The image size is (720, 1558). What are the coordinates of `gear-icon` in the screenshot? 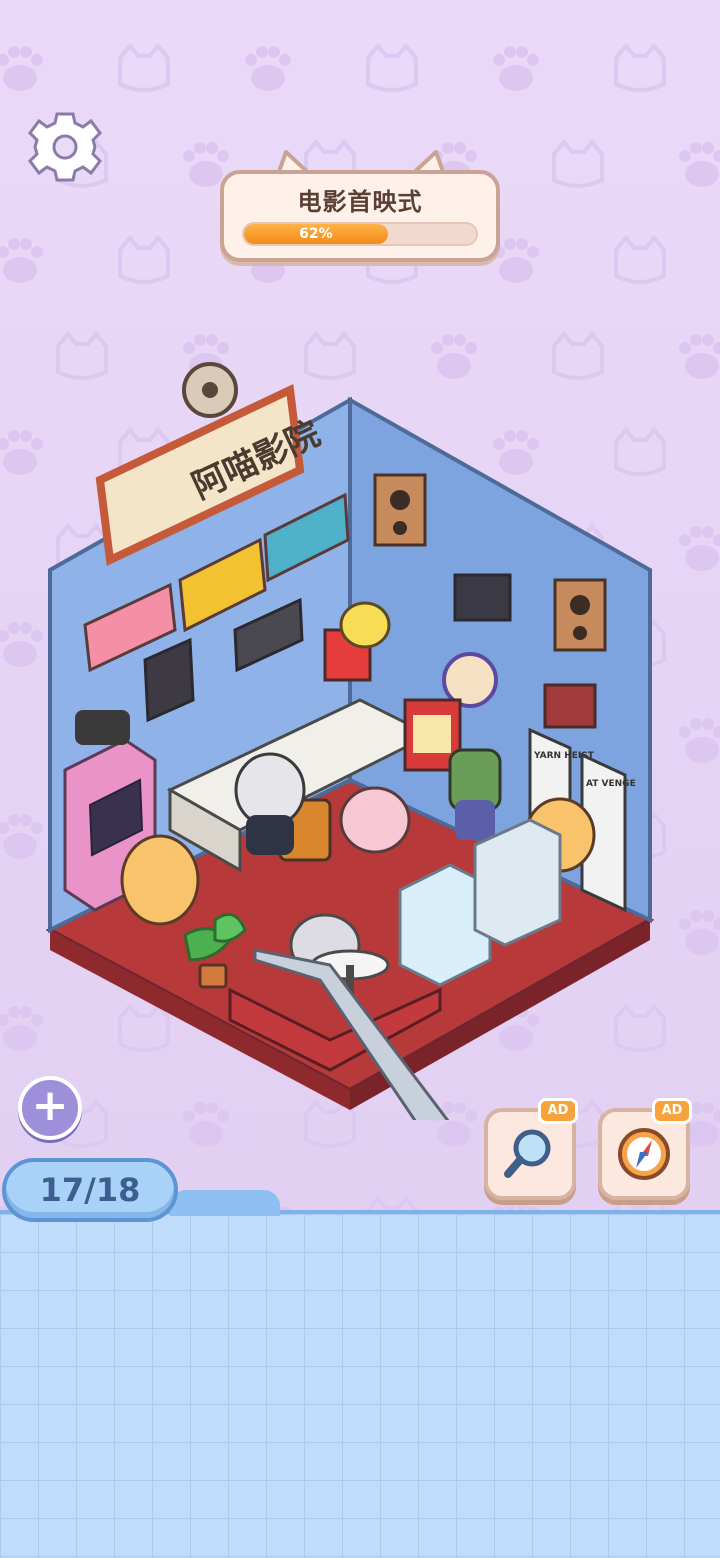 It's located at (65, 147).